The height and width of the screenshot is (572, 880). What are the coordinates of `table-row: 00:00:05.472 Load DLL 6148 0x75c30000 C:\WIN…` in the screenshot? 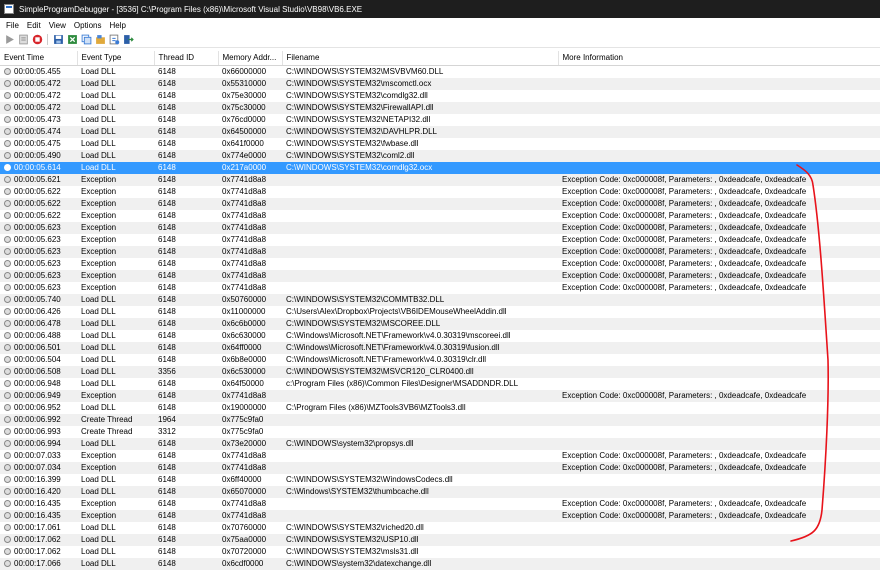 It's located at (440, 107).